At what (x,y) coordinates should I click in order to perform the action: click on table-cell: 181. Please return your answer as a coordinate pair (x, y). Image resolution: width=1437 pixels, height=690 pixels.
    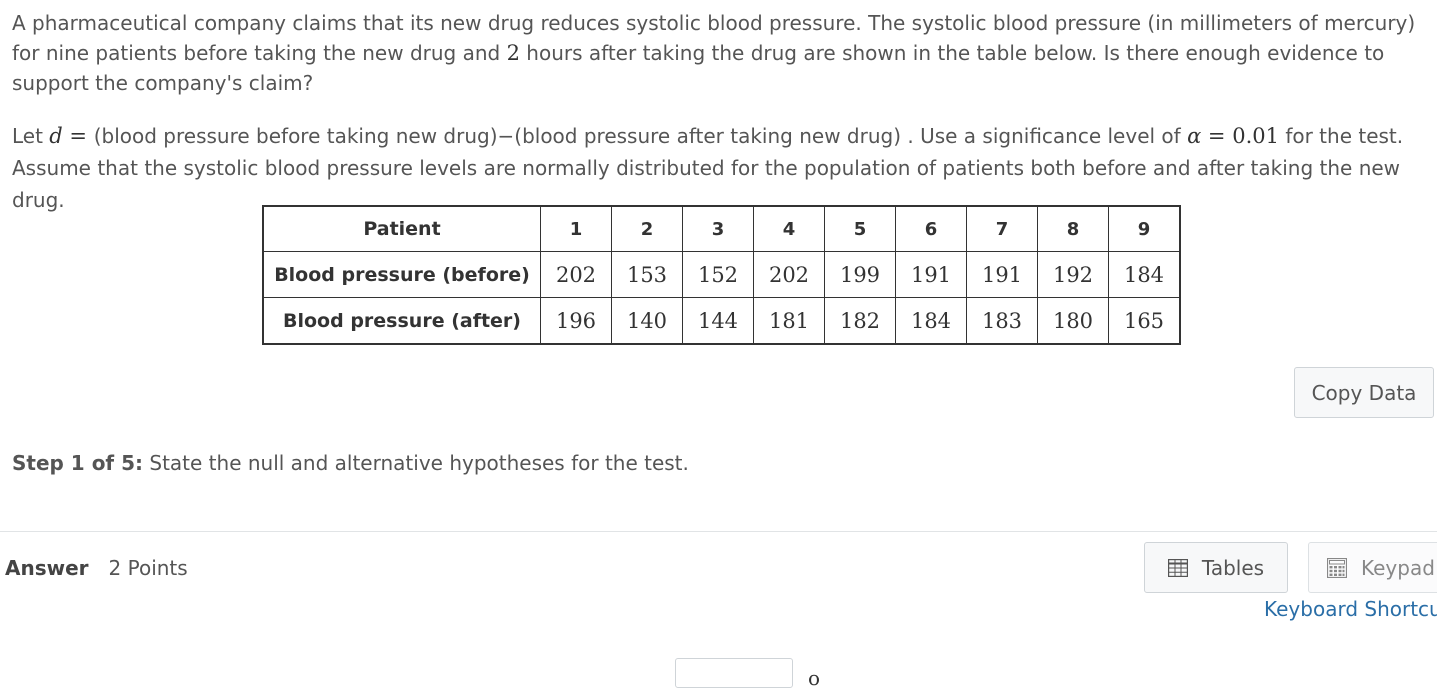
    Looking at the image, I should click on (789, 321).